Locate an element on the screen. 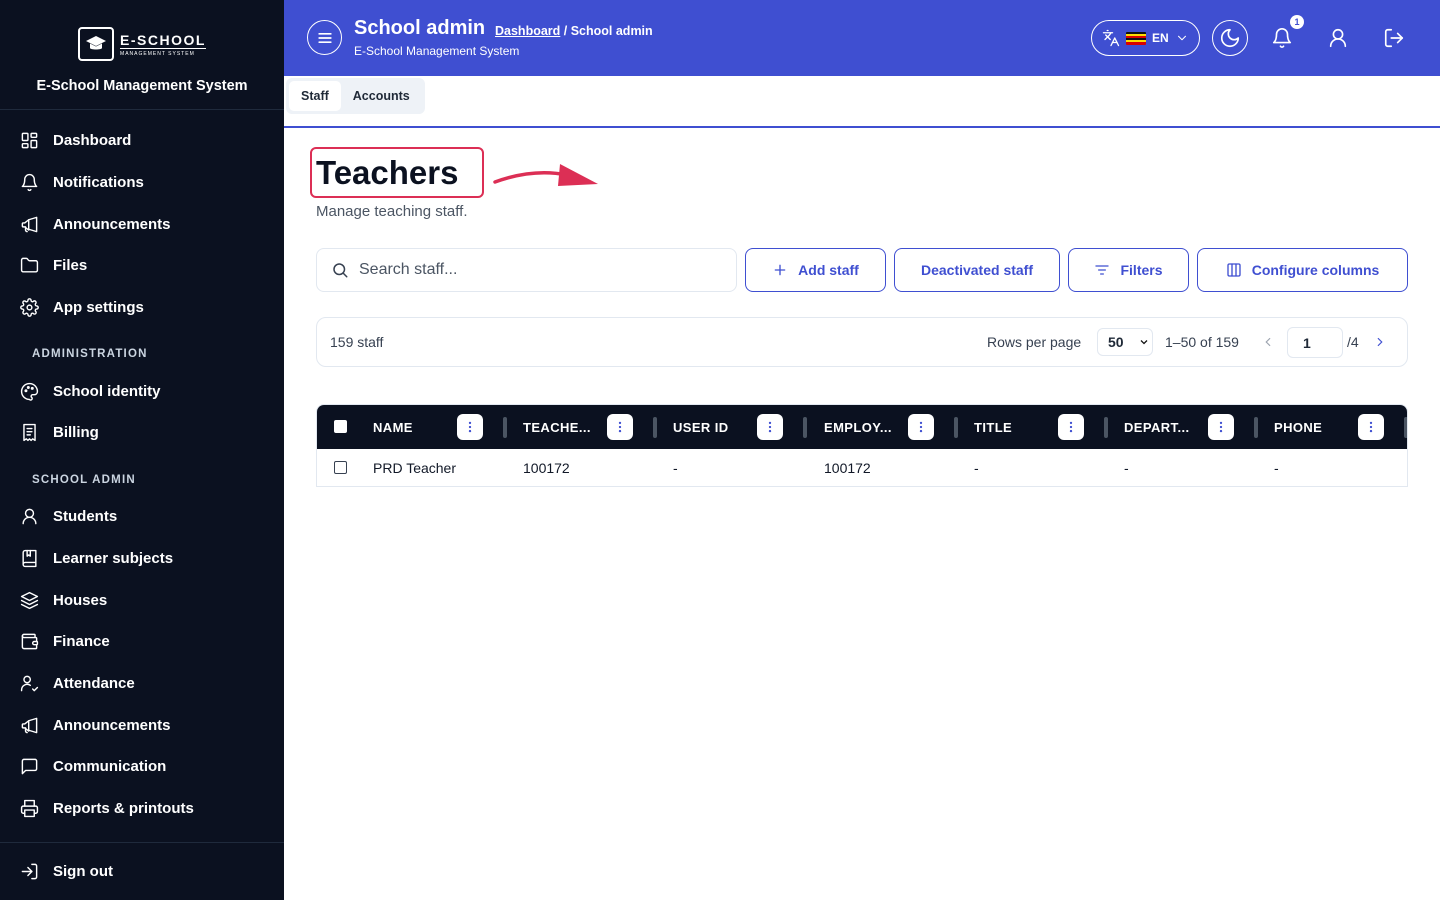 The height and width of the screenshot is (900, 1440). sidebar-item-communication: Communication is located at coordinates (142, 767).